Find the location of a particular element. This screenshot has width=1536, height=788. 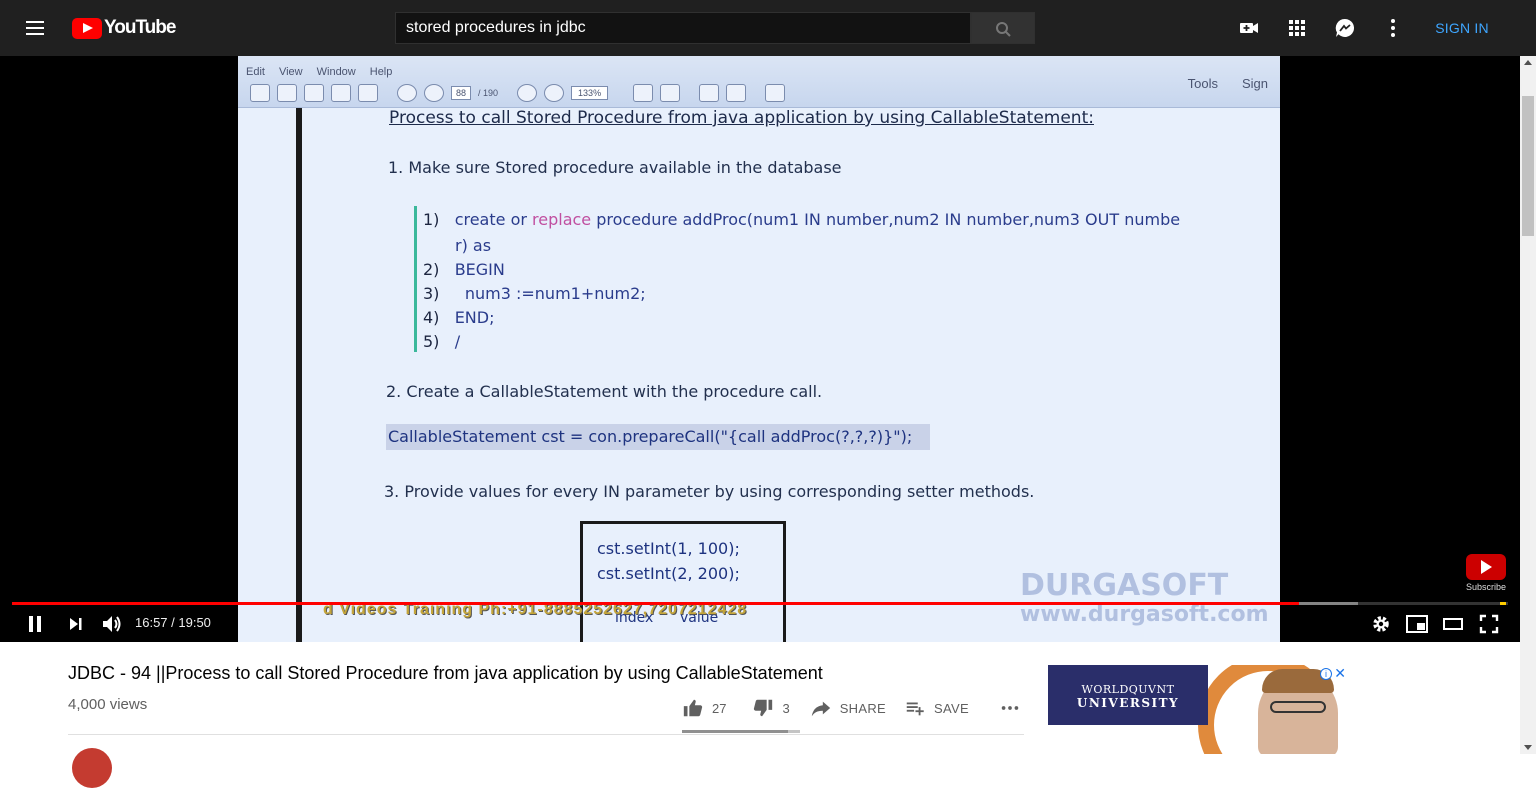

page-margin-line is located at coordinates (299, 375).